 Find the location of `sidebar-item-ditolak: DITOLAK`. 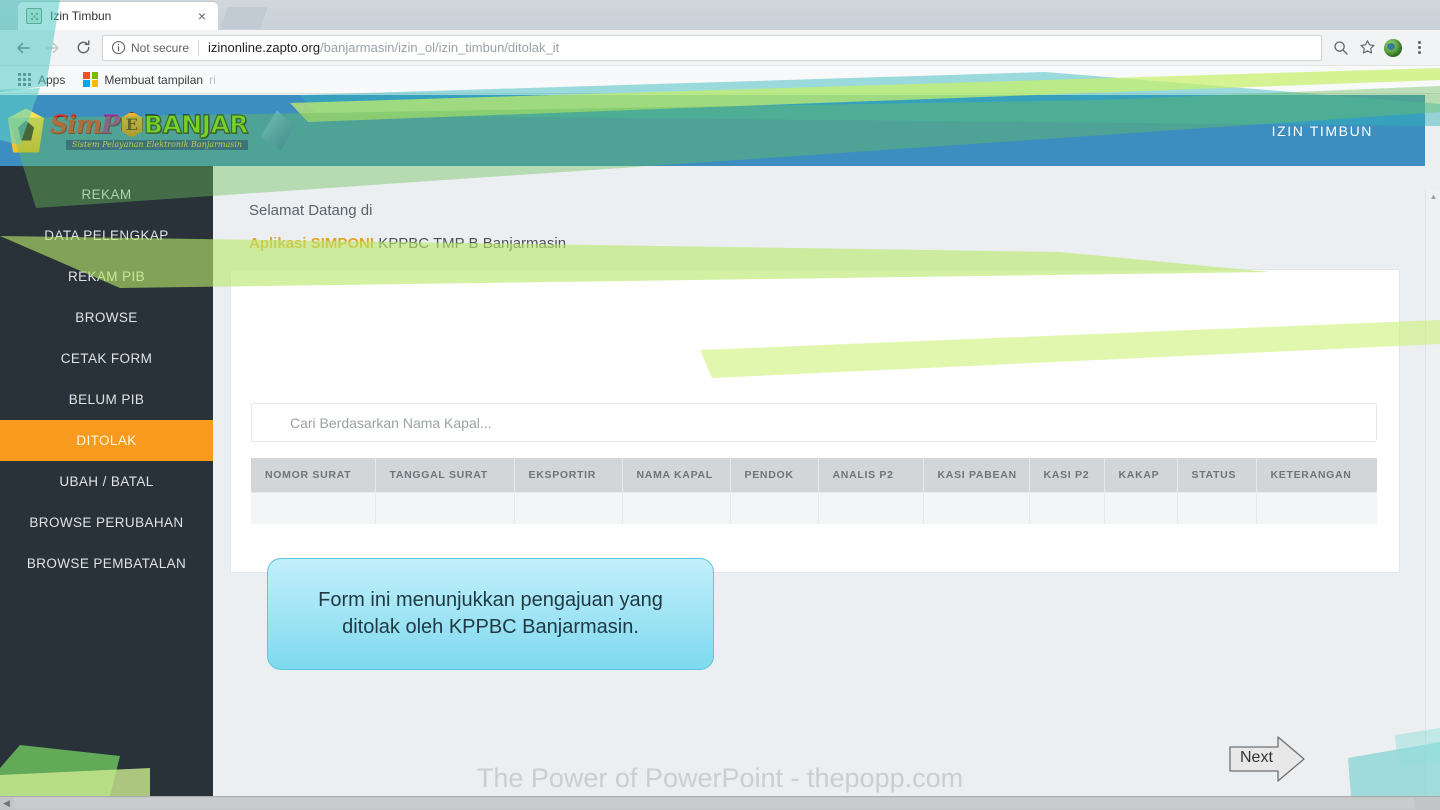

sidebar-item-ditolak: DITOLAK is located at coordinates (106, 440).